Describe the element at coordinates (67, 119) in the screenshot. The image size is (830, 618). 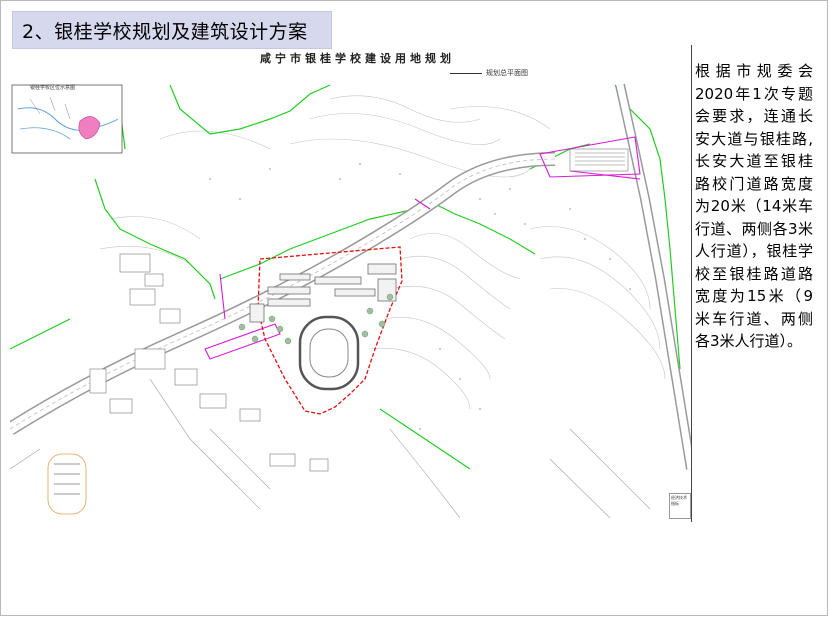
I see `inset-location-map` at that location.